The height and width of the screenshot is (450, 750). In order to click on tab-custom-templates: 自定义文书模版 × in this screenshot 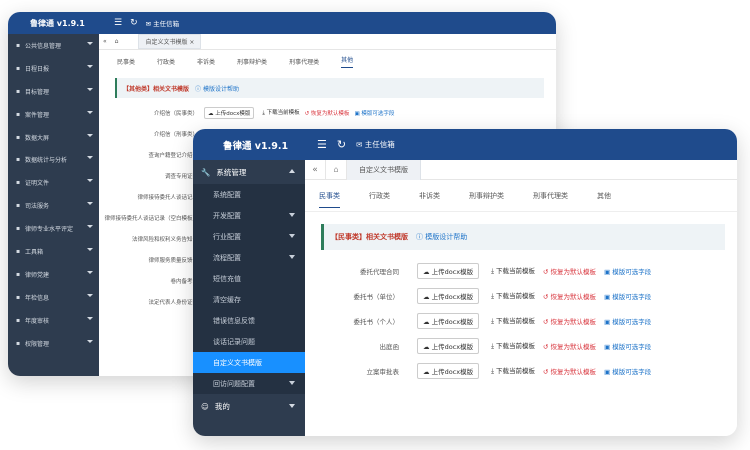, I will do `click(170, 41)`.